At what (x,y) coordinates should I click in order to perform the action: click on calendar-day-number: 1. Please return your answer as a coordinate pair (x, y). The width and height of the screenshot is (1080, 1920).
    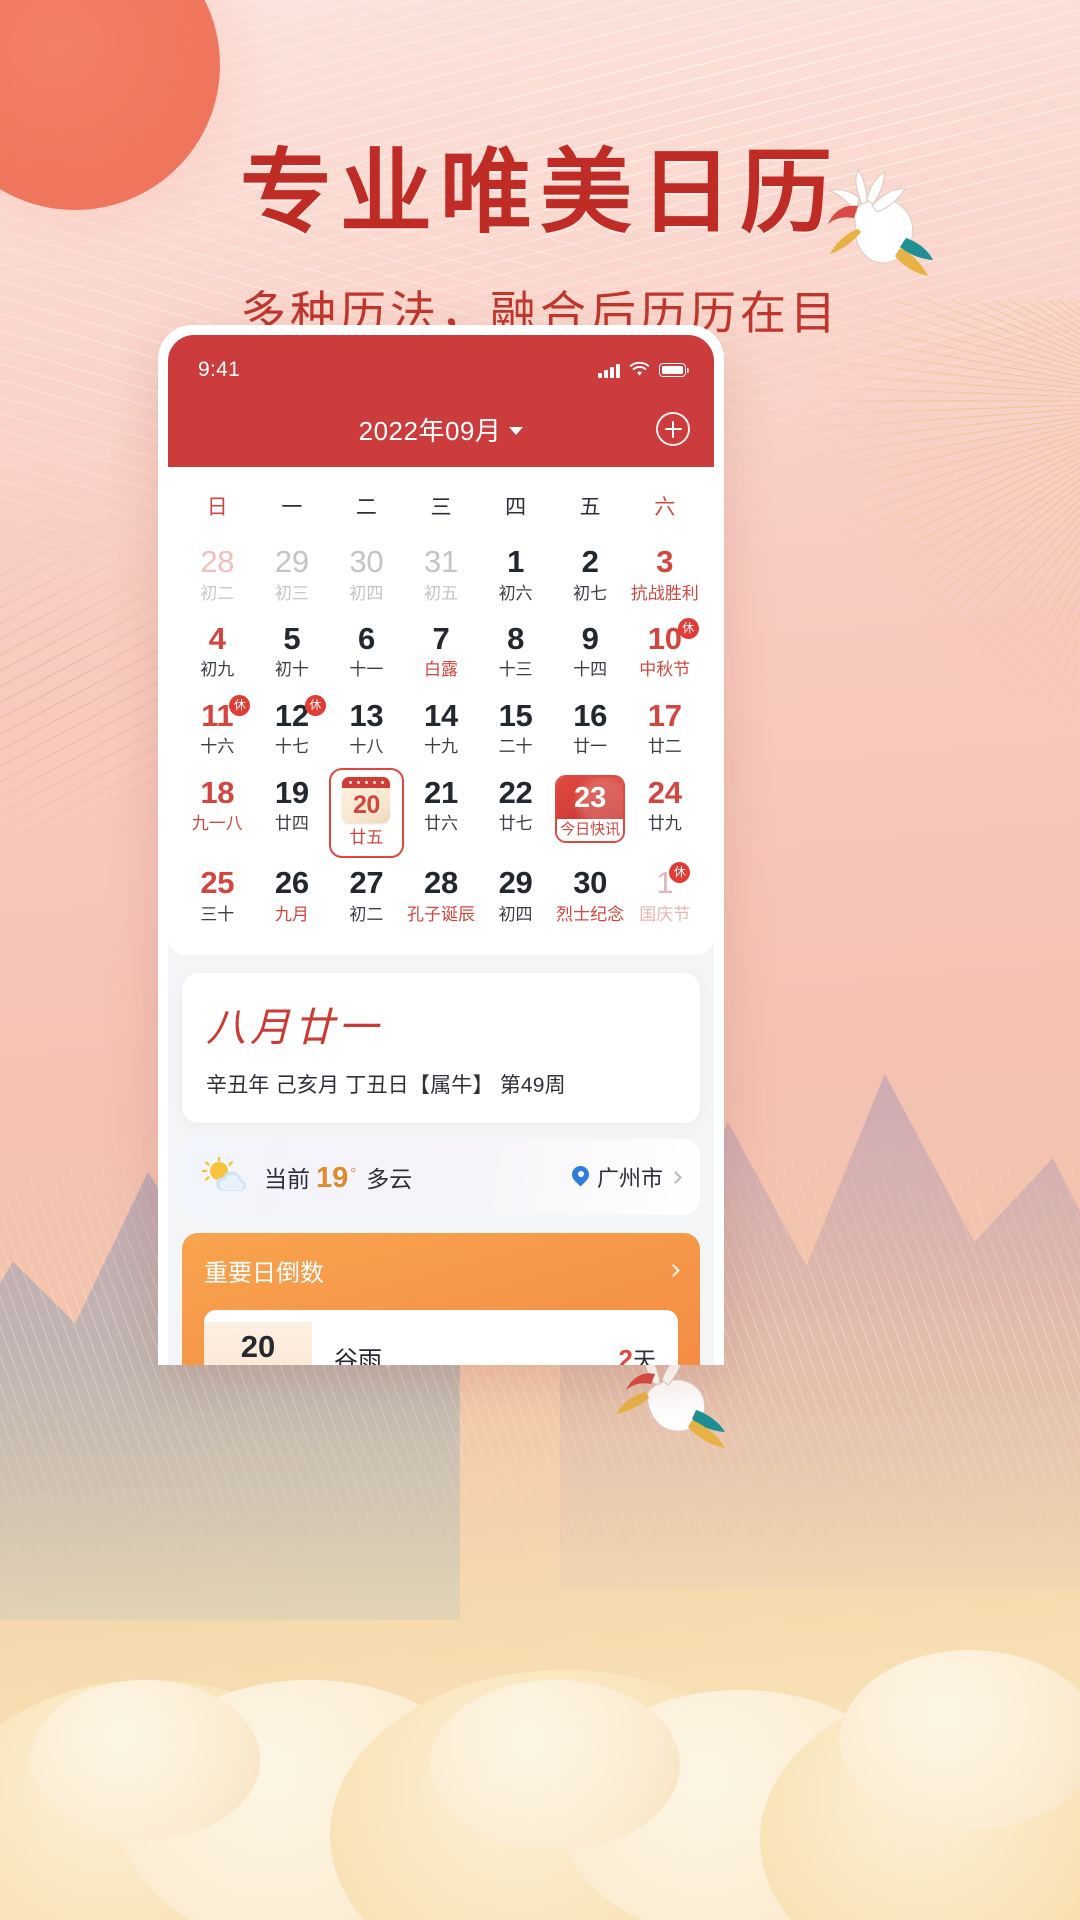
    Looking at the image, I should click on (516, 561).